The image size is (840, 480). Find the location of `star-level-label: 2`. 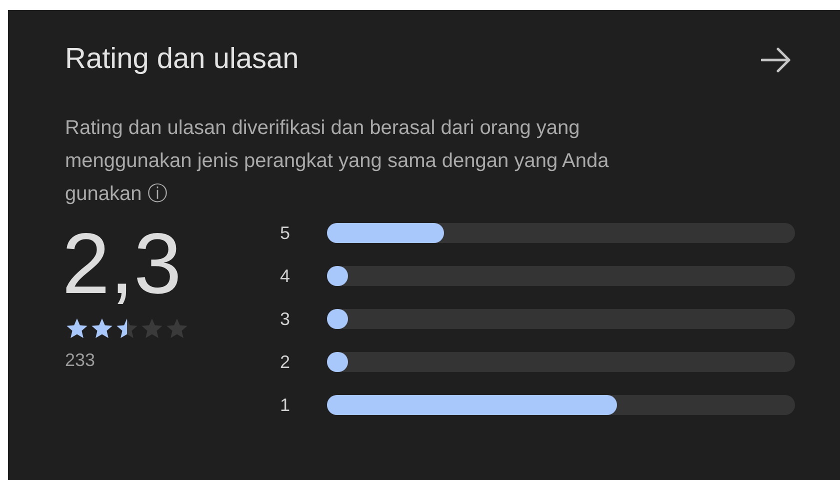

star-level-label: 2 is located at coordinates (286, 362).